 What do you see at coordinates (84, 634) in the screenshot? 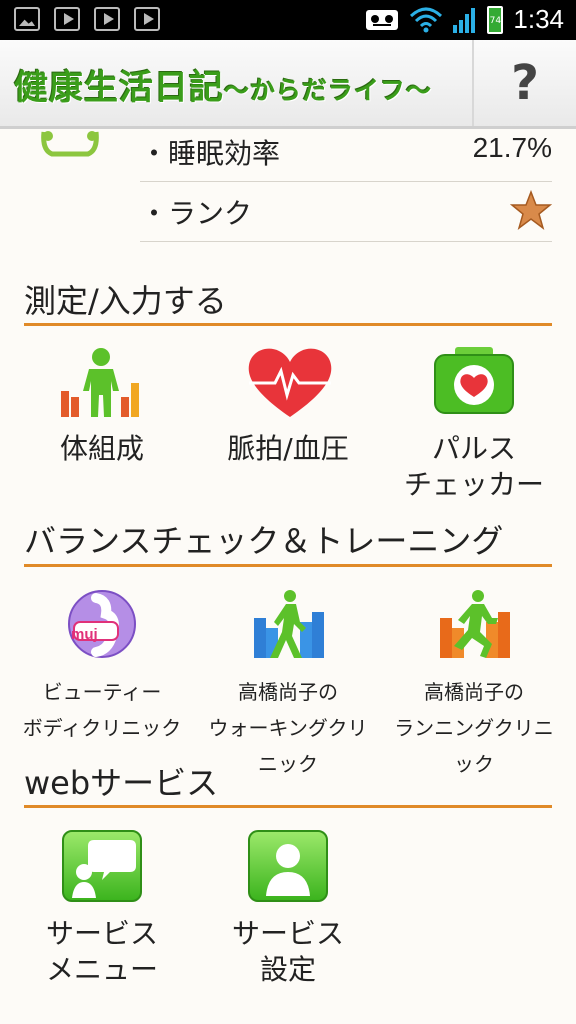
I see `muj-badge: muj` at bounding box center [84, 634].